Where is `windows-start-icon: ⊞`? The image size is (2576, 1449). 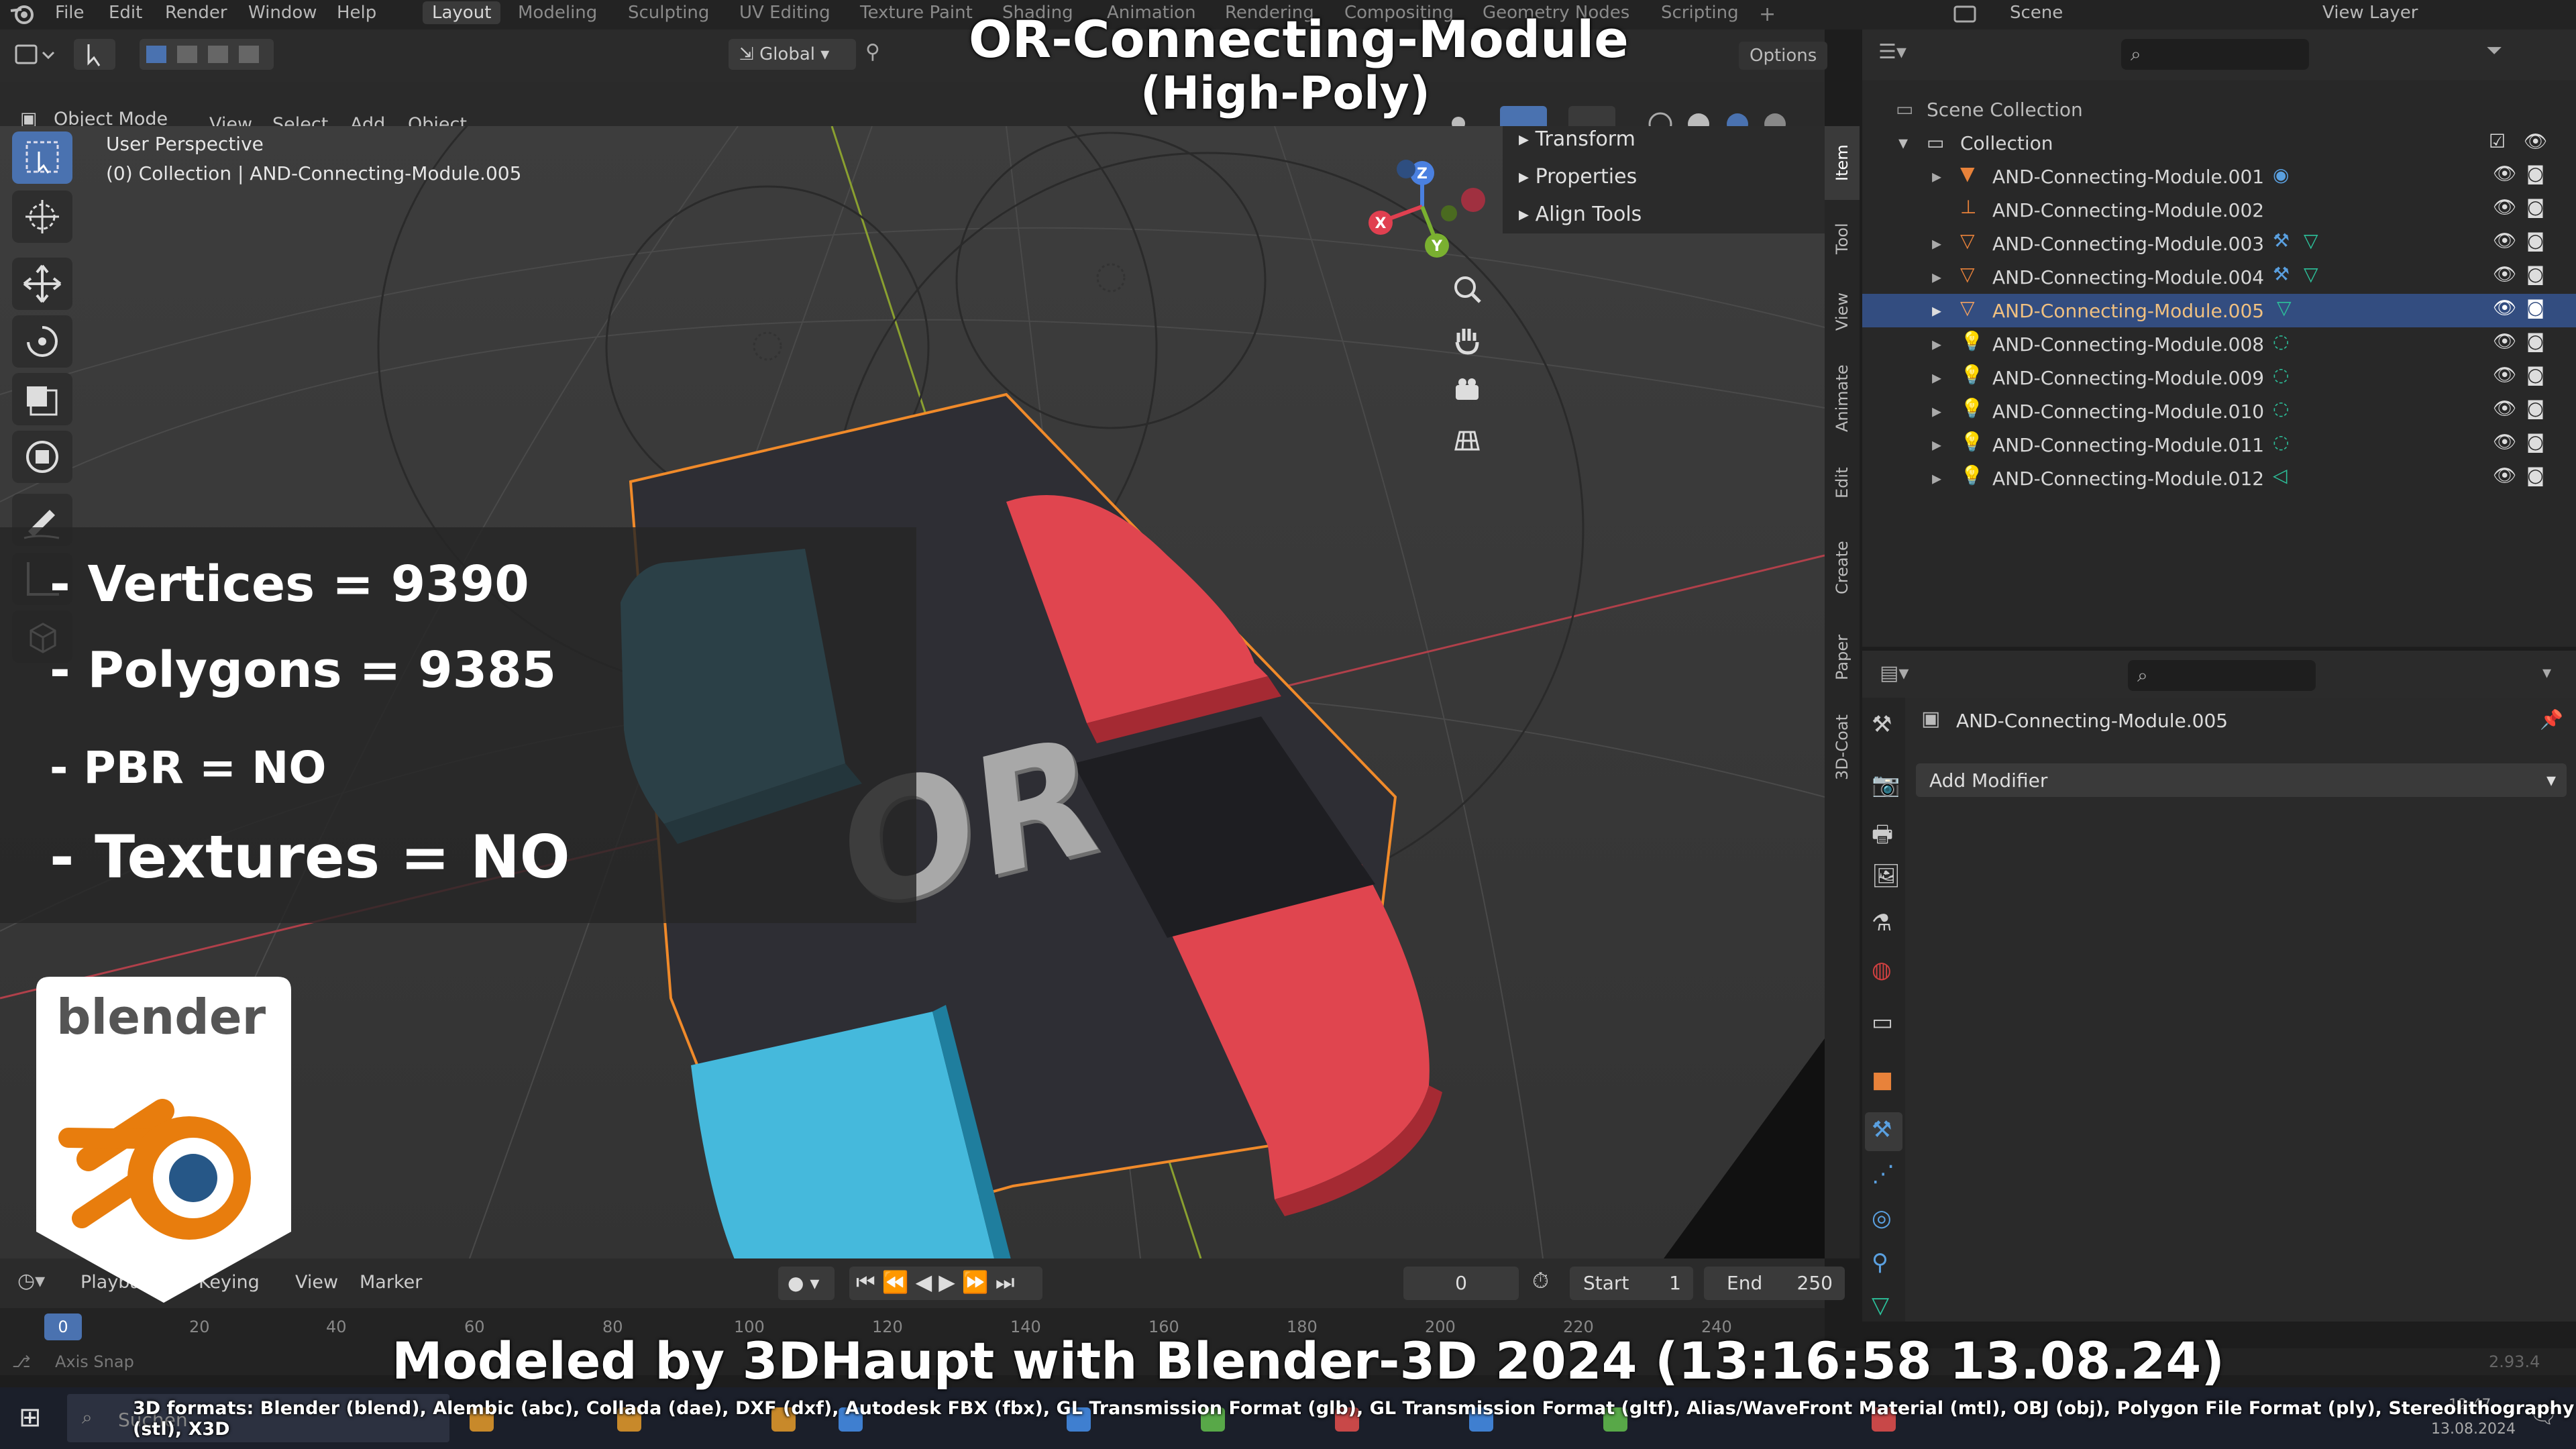
windows-start-icon: ⊞ is located at coordinates (30, 1417).